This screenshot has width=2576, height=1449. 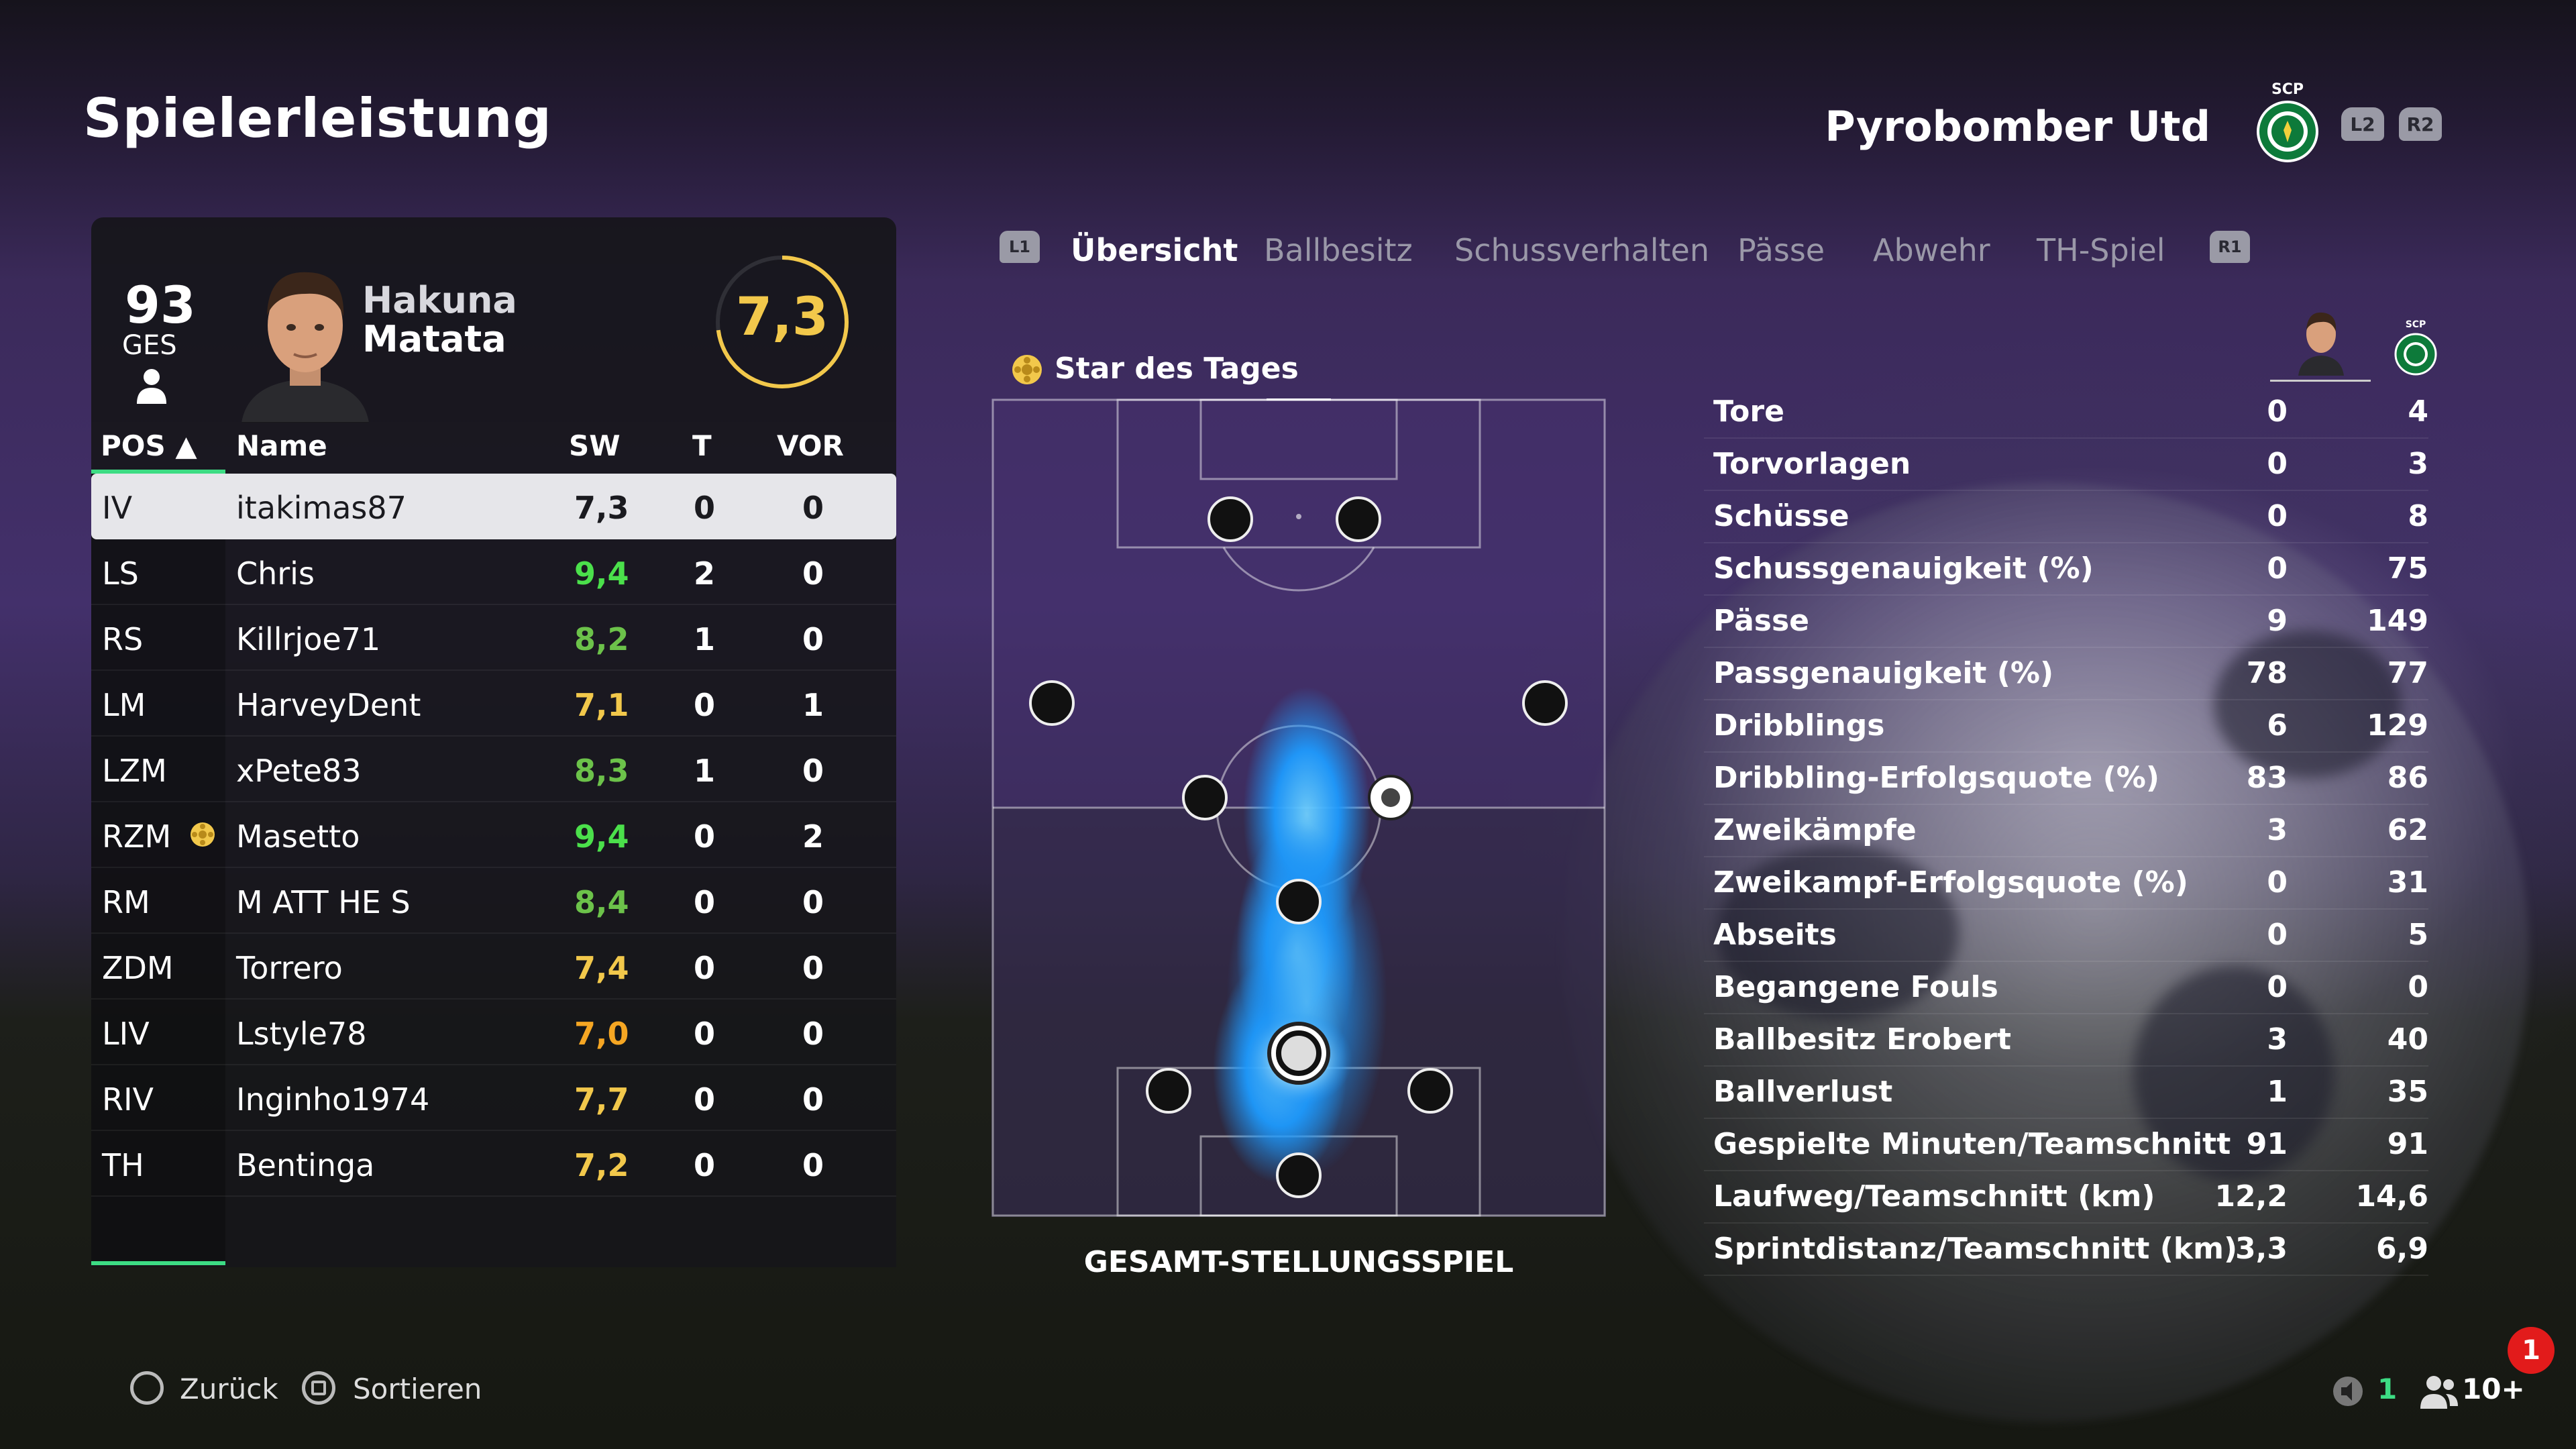 I want to click on stat-label: Ballverlust, so click(x=1803, y=1092).